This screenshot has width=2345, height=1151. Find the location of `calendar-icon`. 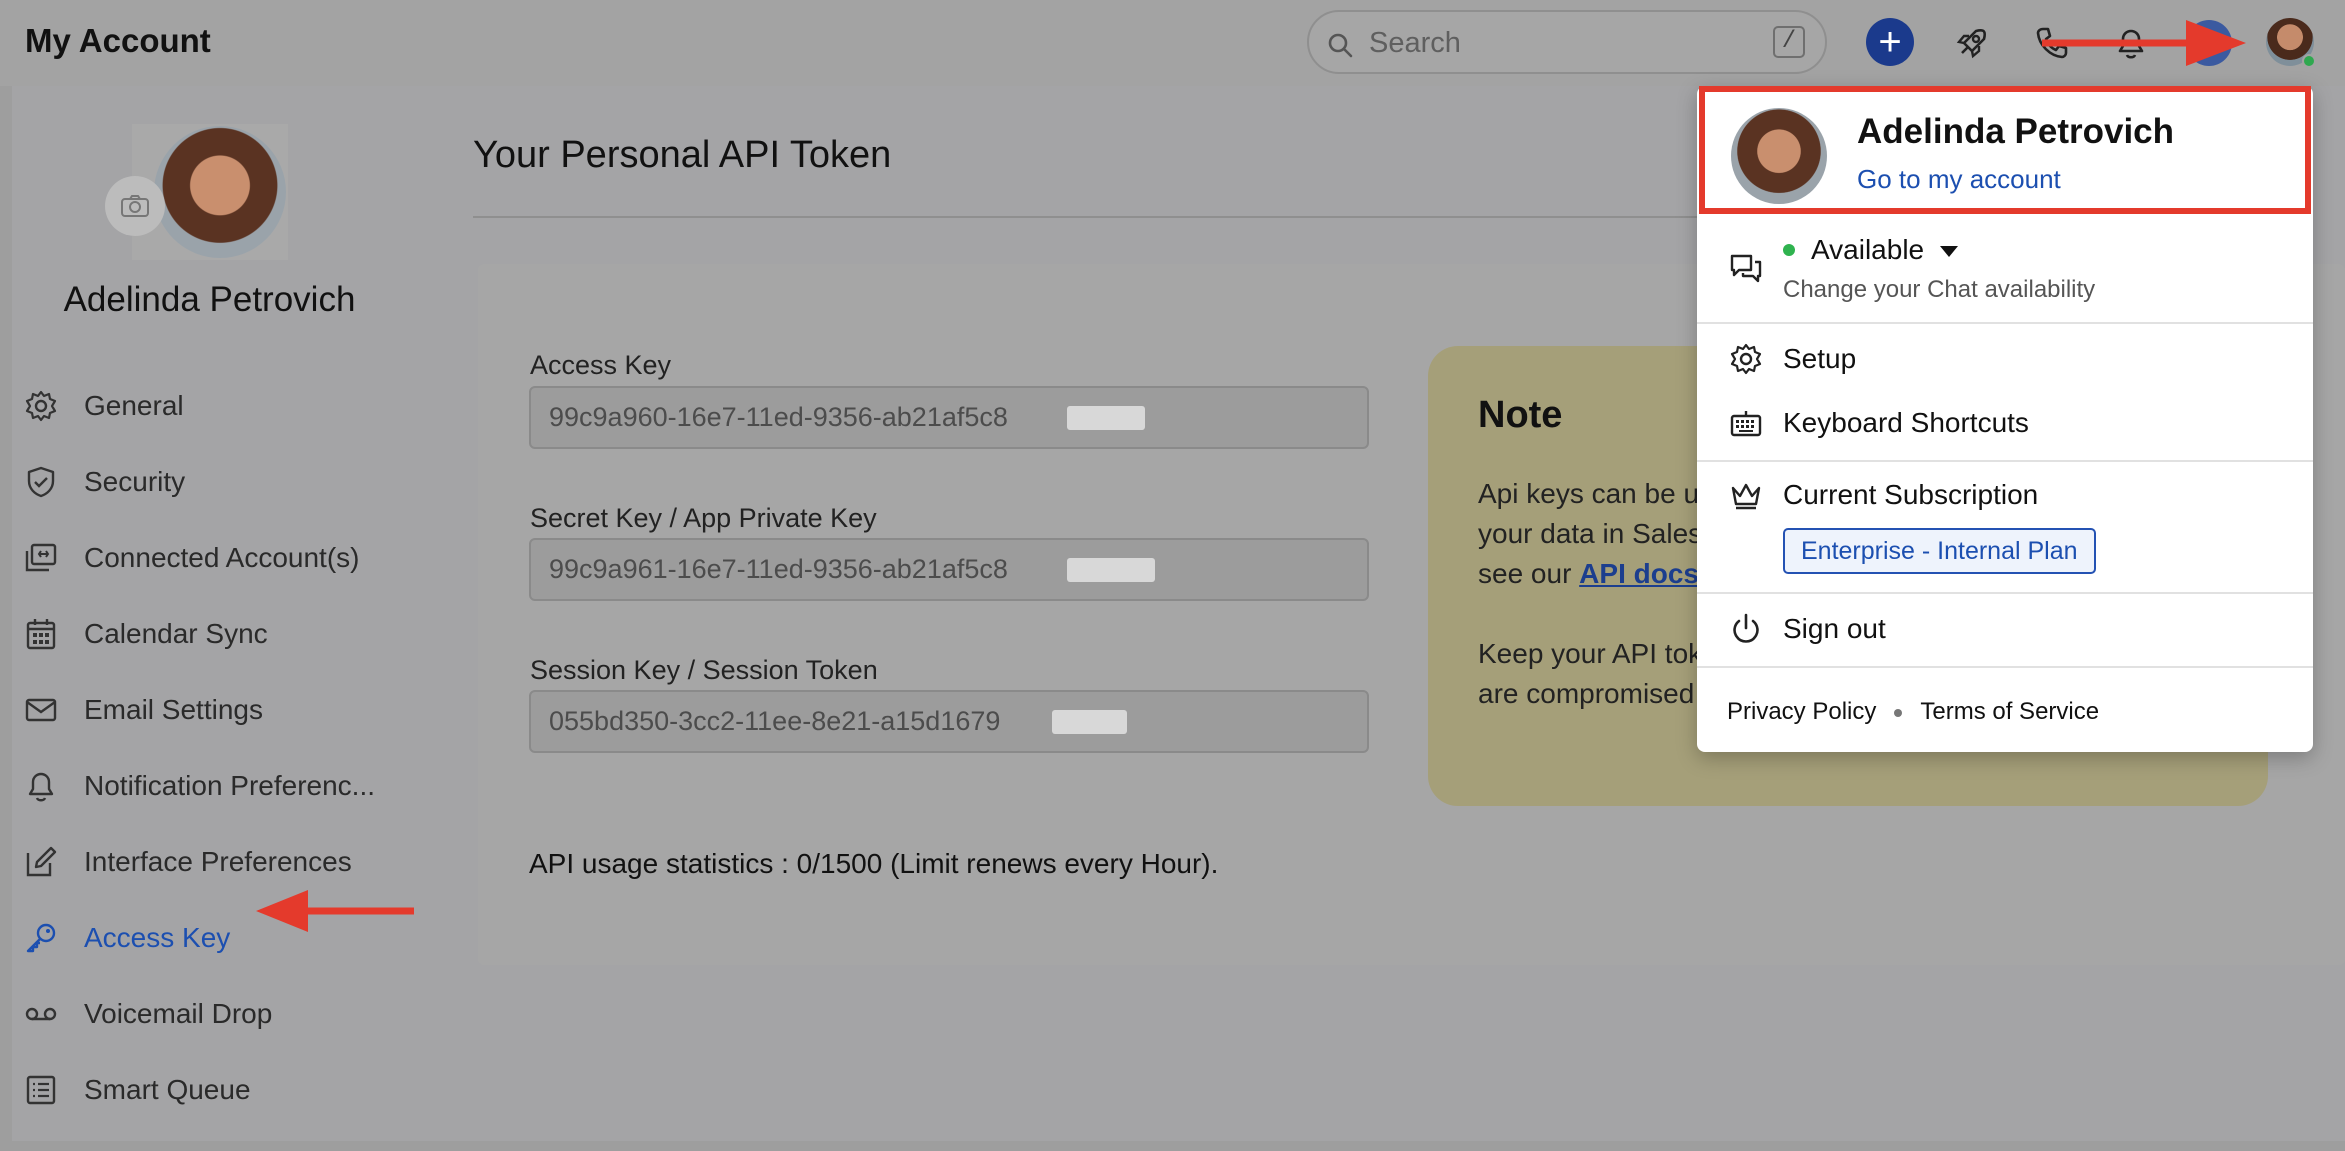

calendar-icon is located at coordinates (41, 634).